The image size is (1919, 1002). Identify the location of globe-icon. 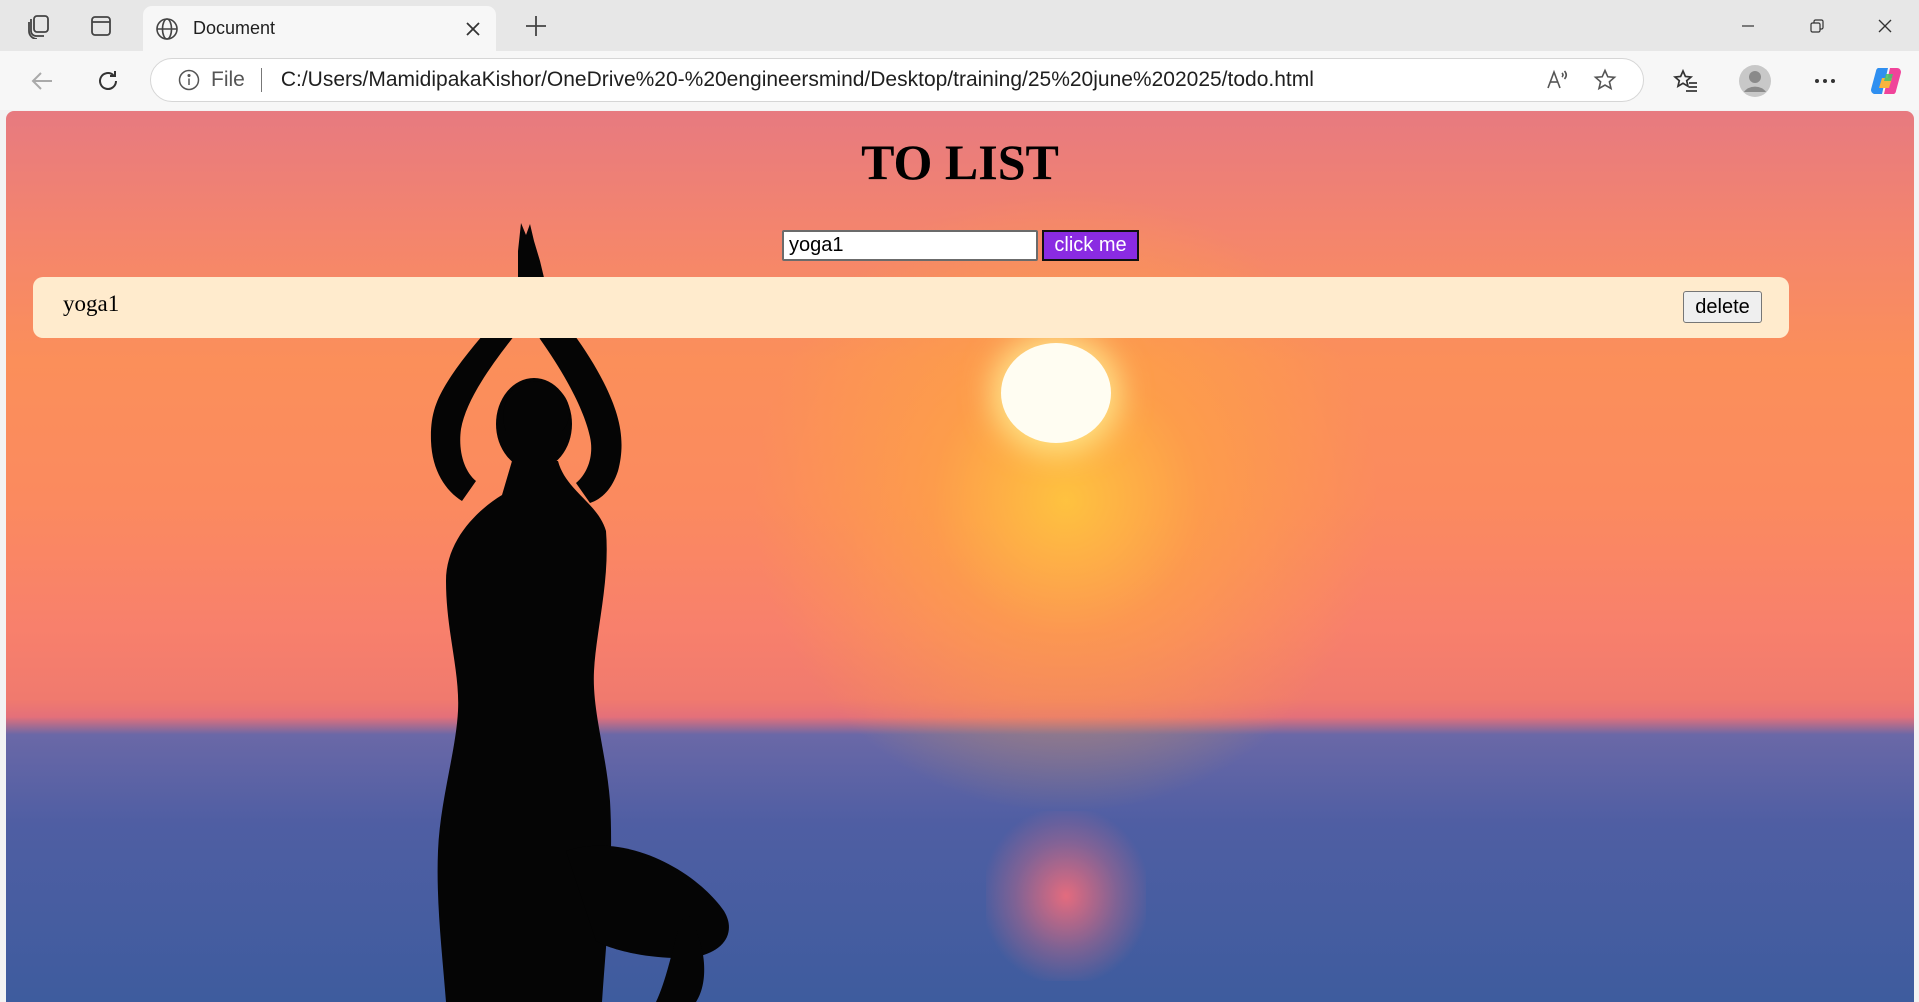
(167, 29).